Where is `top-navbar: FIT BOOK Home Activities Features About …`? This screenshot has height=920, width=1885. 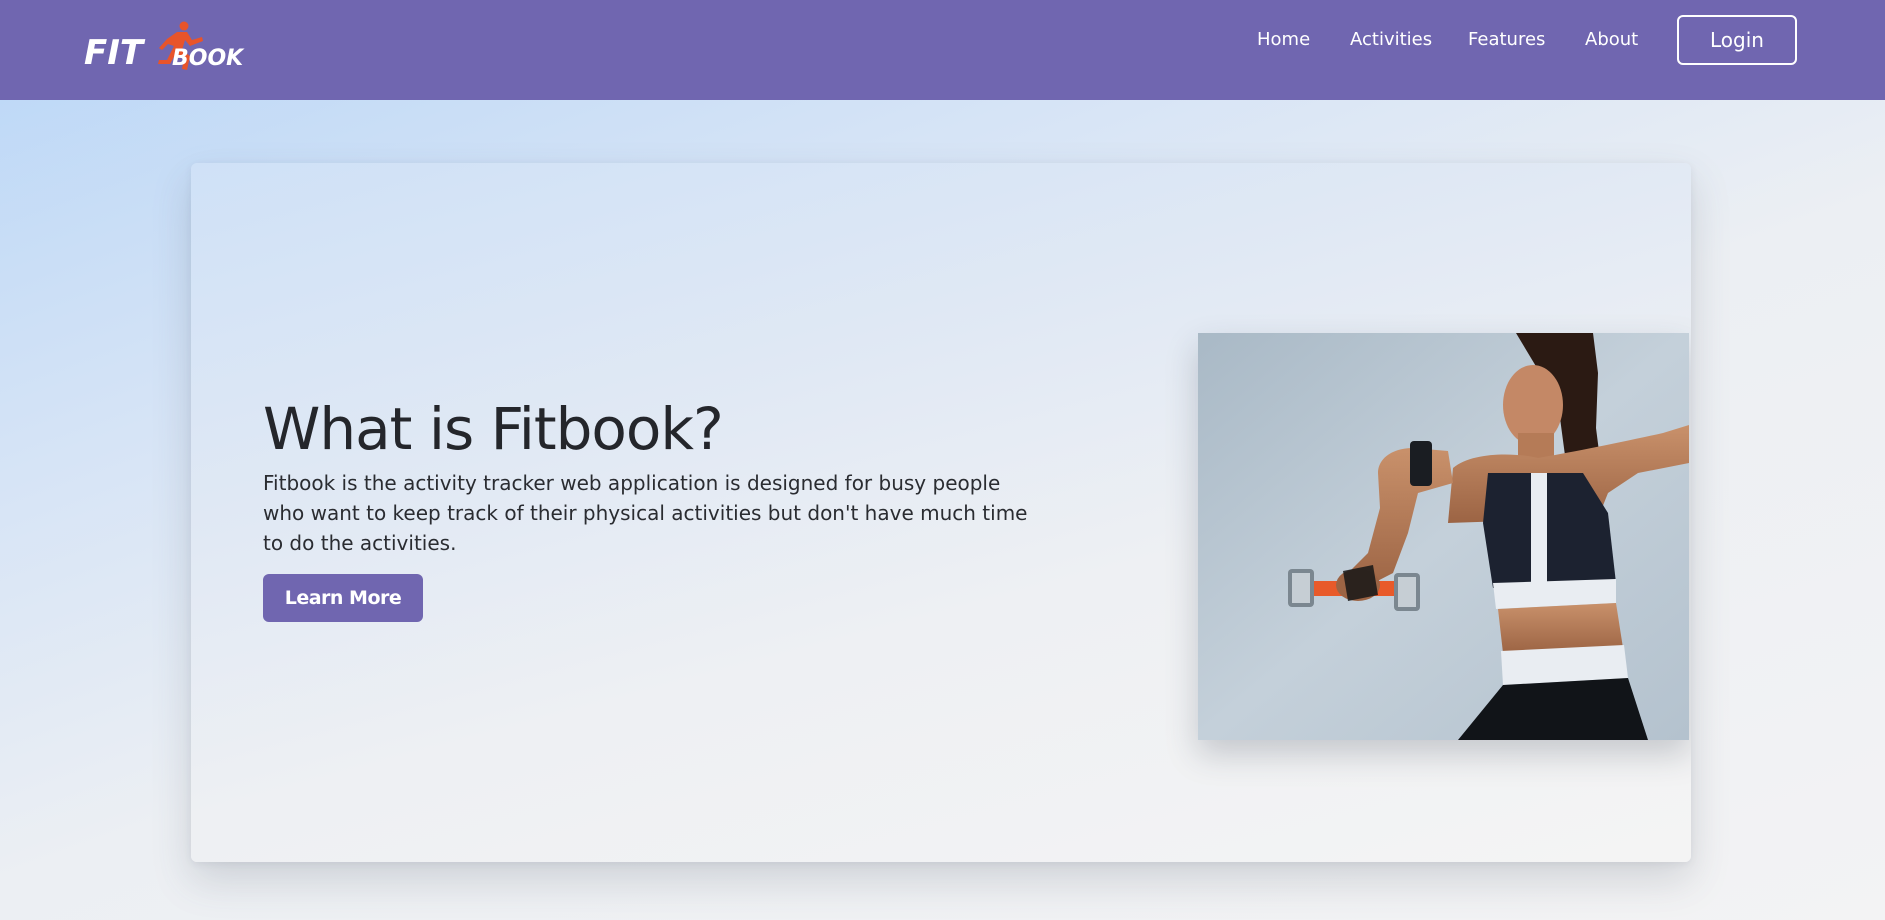
top-navbar: FIT BOOK Home Activities Features About … is located at coordinates (942, 50).